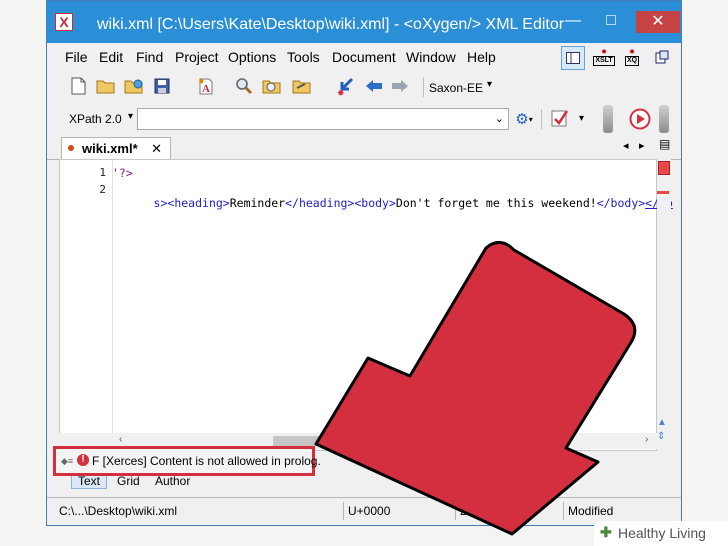 The width and height of the screenshot is (728, 546). I want to click on healthy-living-watermark: ✚ Healthy Living, so click(661, 533).